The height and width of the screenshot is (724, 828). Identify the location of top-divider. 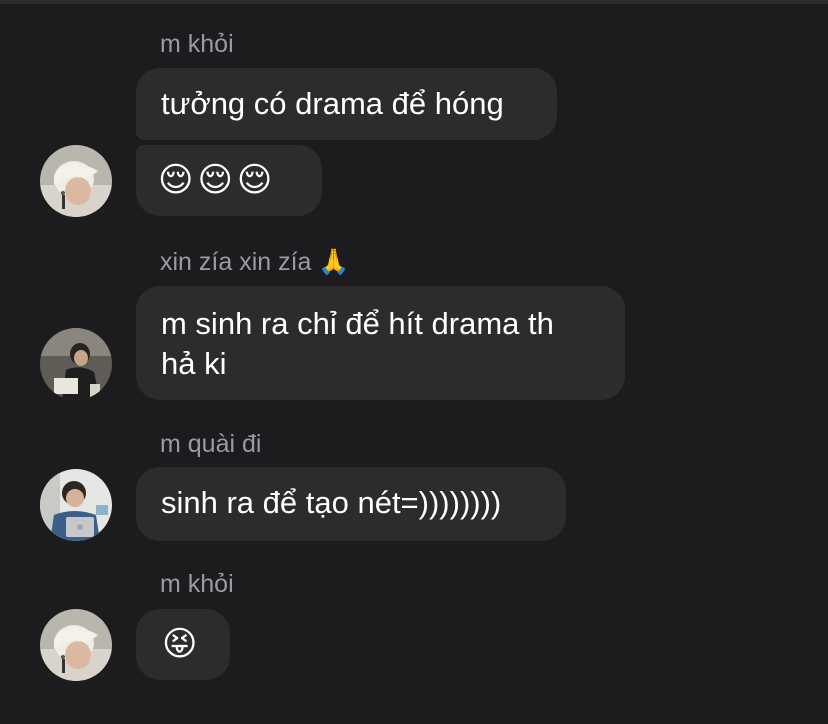
(414, 2).